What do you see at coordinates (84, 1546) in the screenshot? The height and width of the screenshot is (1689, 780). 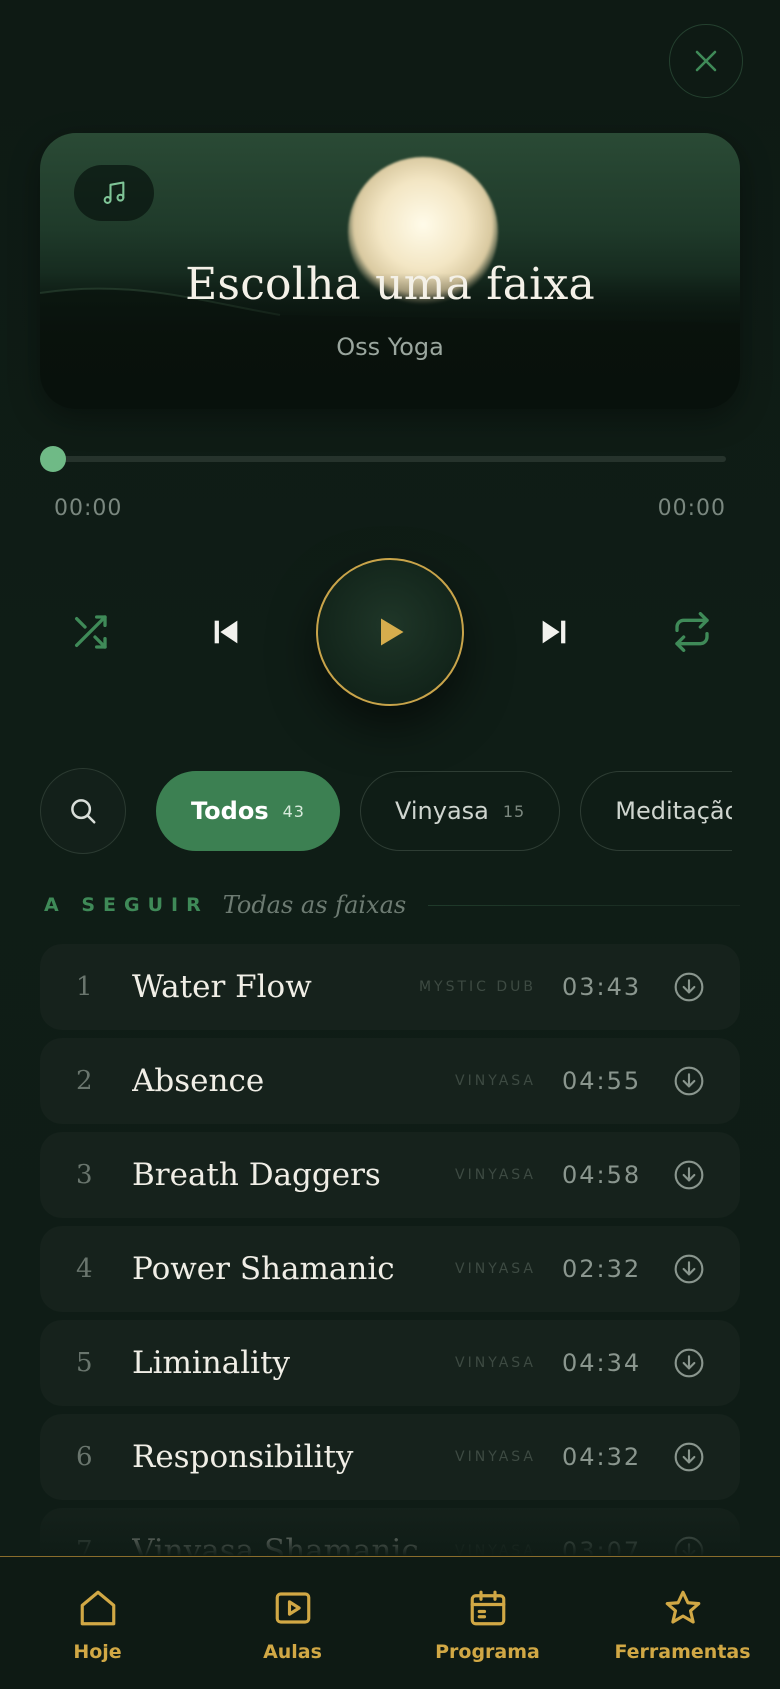 I see `track-number: 7` at bounding box center [84, 1546].